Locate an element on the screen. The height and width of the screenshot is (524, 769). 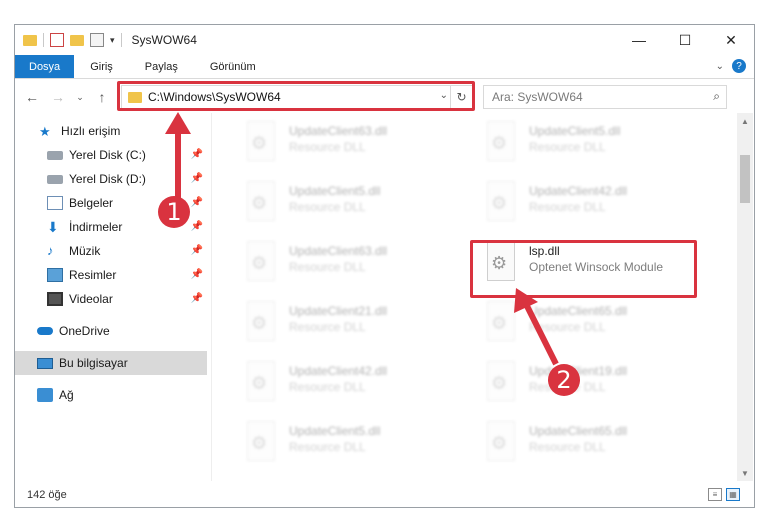
ribbon-tabs: Dosya Giriş Paylaş Görünüm ⌄ ? is located at coordinates (384, 67).